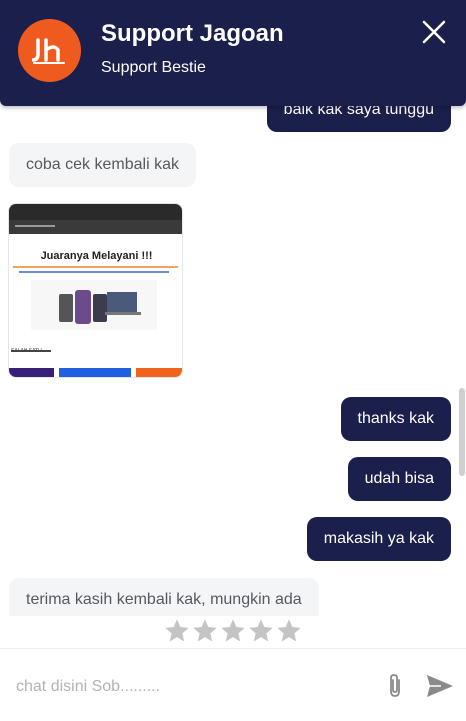 This screenshot has height=721, width=466. I want to click on message-text: terima kasih kembali kak, mungkin ada, so click(164, 599).